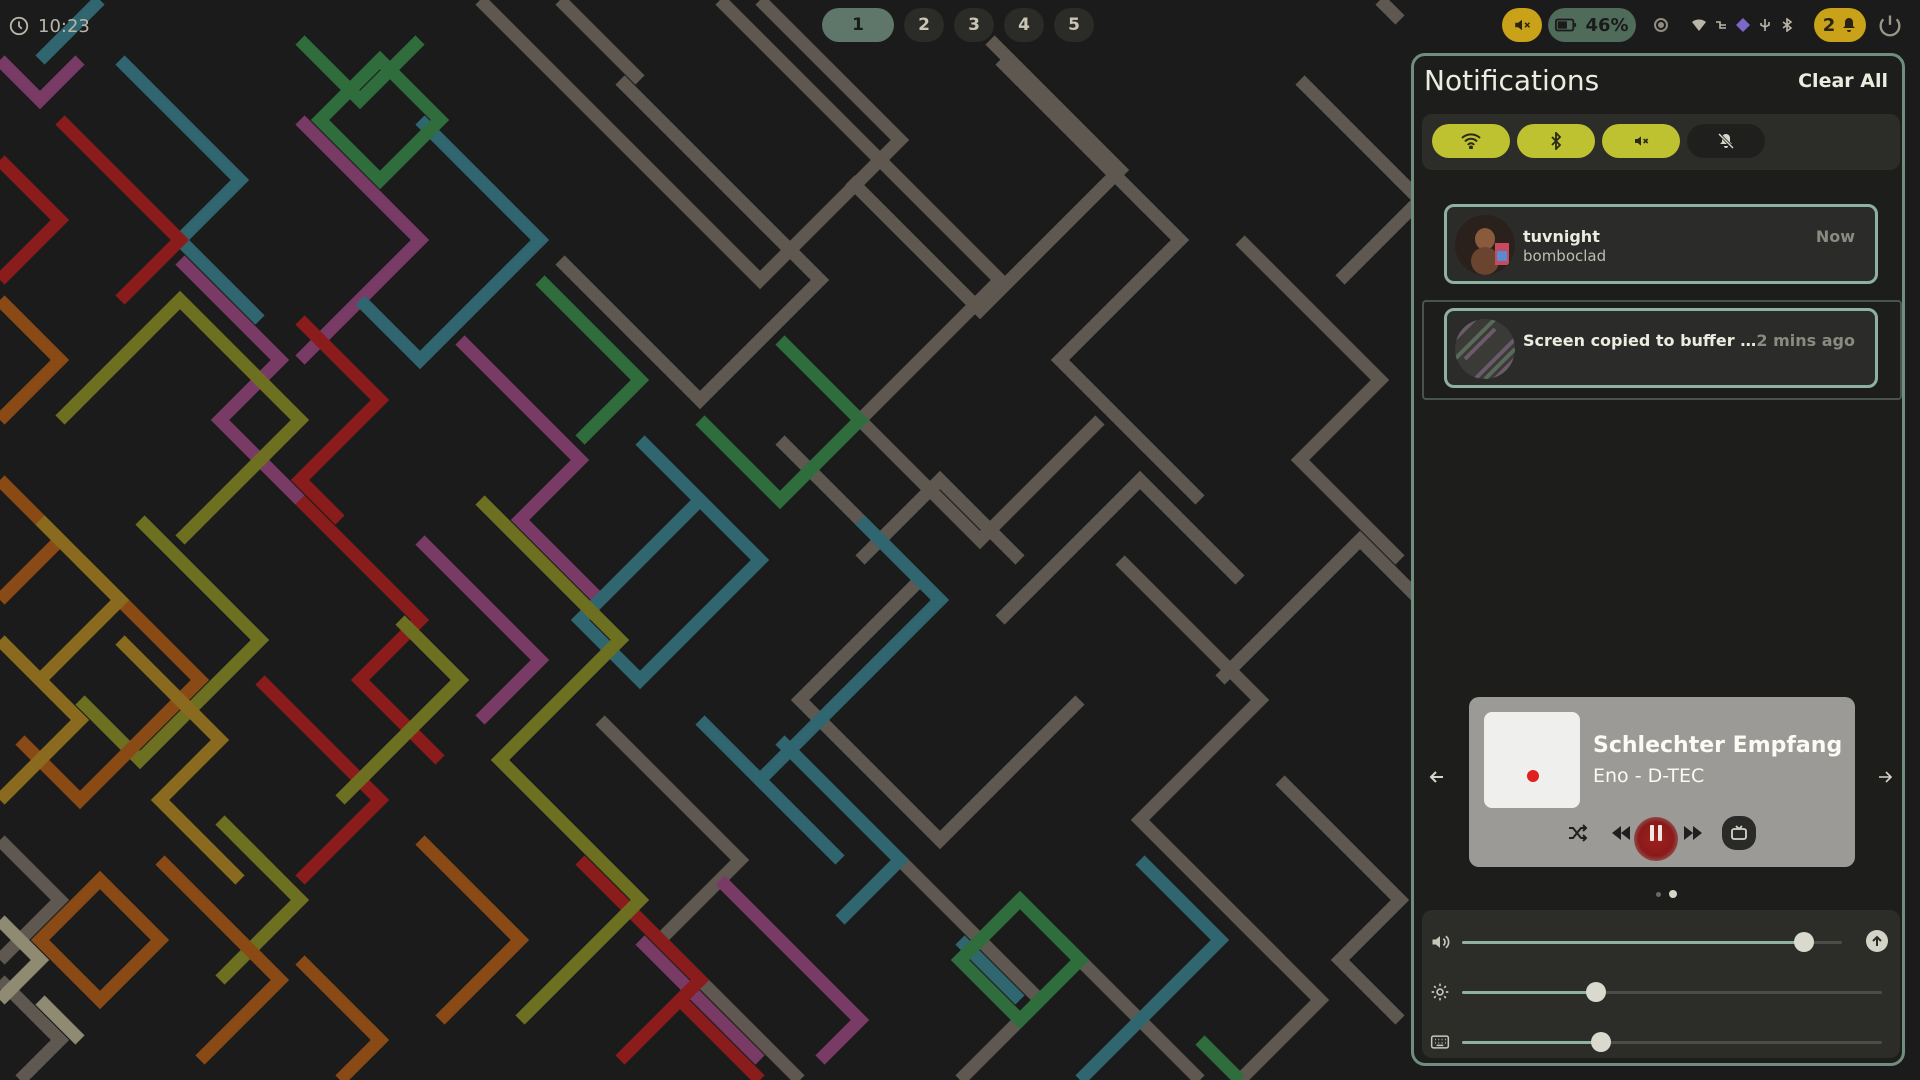 This screenshot has height=1080, width=1920. I want to click on output-select-button, so click(1877, 941).